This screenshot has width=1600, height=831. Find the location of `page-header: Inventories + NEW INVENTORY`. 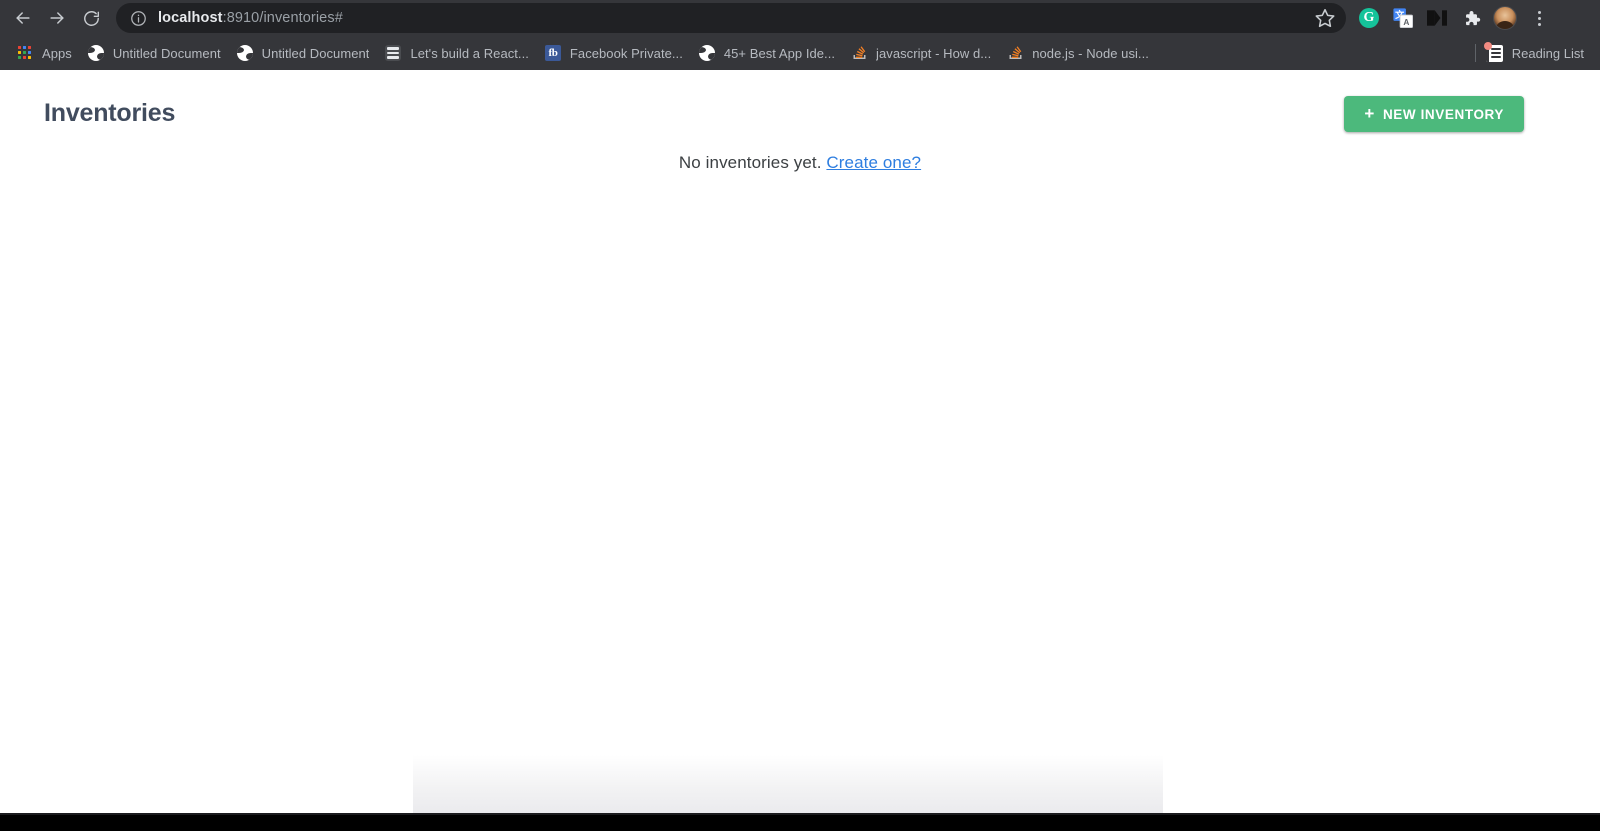

page-header: Inventories + NEW INVENTORY is located at coordinates (800, 101).